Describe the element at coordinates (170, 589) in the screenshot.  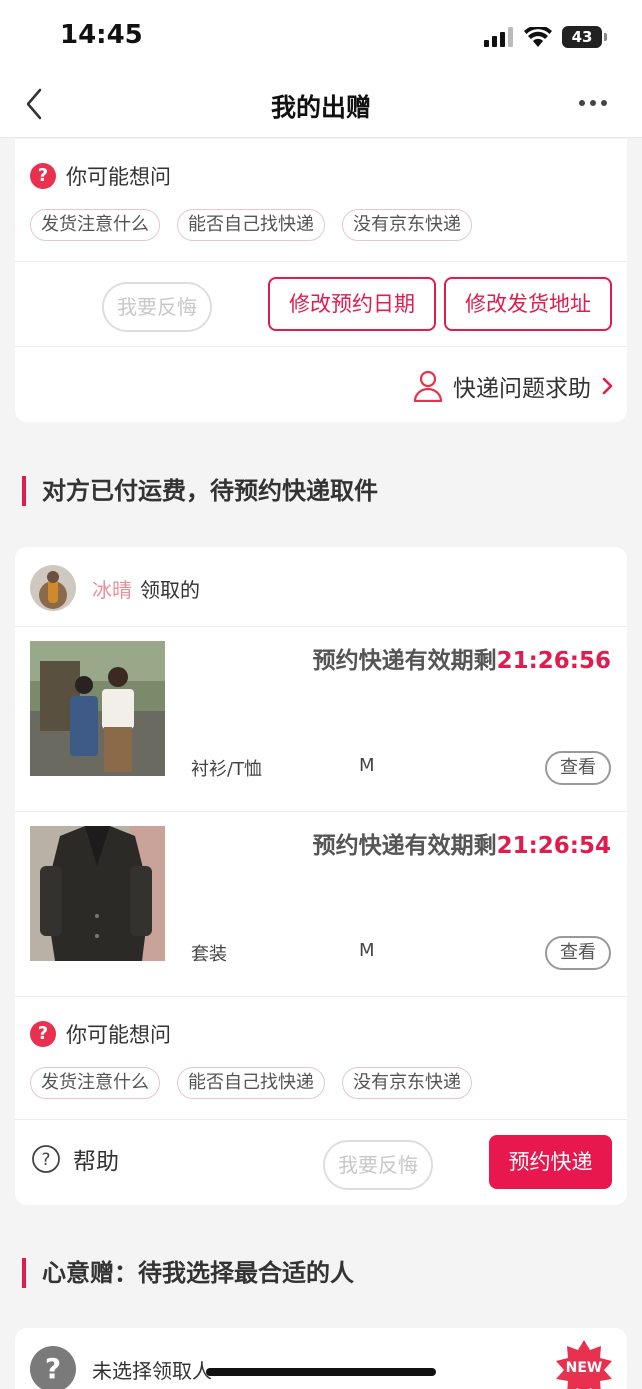
I see `receiver-suffix: 领取的` at that location.